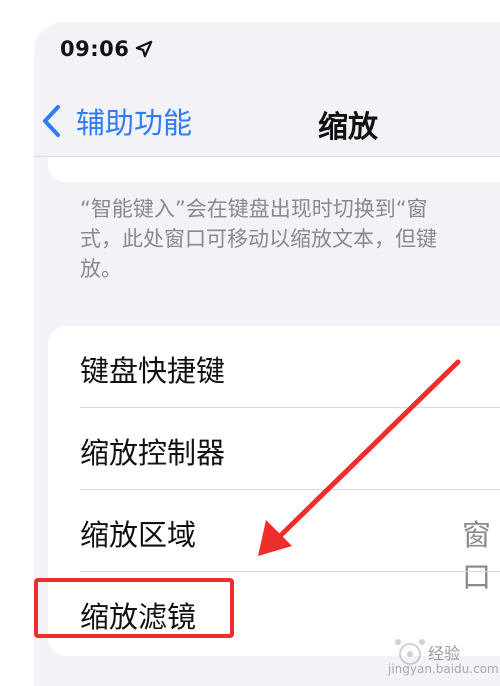 The width and height of the screenshot is (500, 686). What do you see at coordinates (153, 371) in the screenshot?
I see `setting-label: 键盘快捷键` at bounding box center [153, 371].